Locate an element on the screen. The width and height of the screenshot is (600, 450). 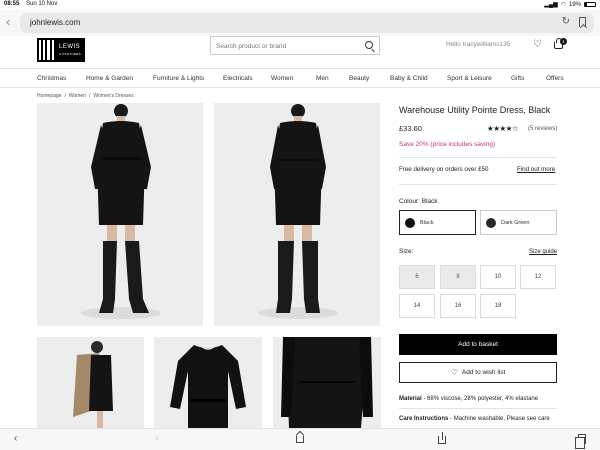
breadcrumb-homepage: Homepage is located at coordinates (49, 96).